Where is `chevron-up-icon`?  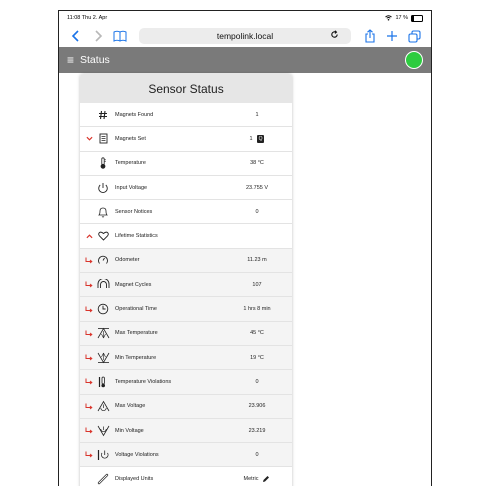
chevron-up-icon is located at coordinates (89, 236).